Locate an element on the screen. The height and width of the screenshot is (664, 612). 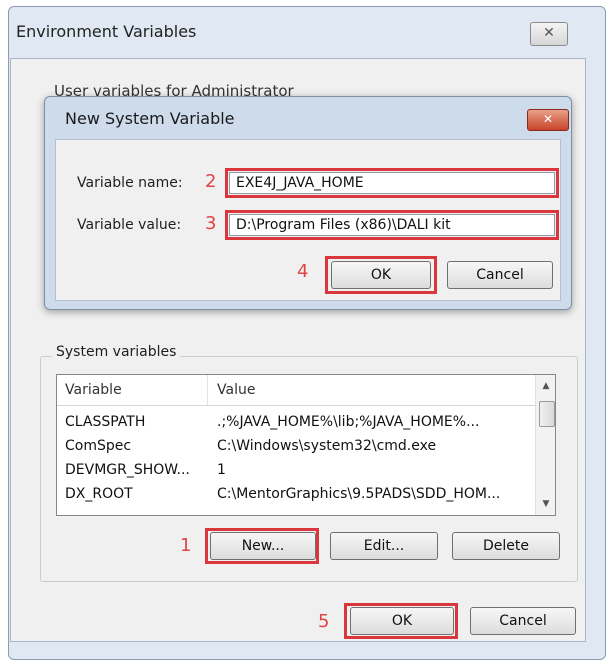
dialog-close-icon: ✕ is located at coordinates (548, 120).